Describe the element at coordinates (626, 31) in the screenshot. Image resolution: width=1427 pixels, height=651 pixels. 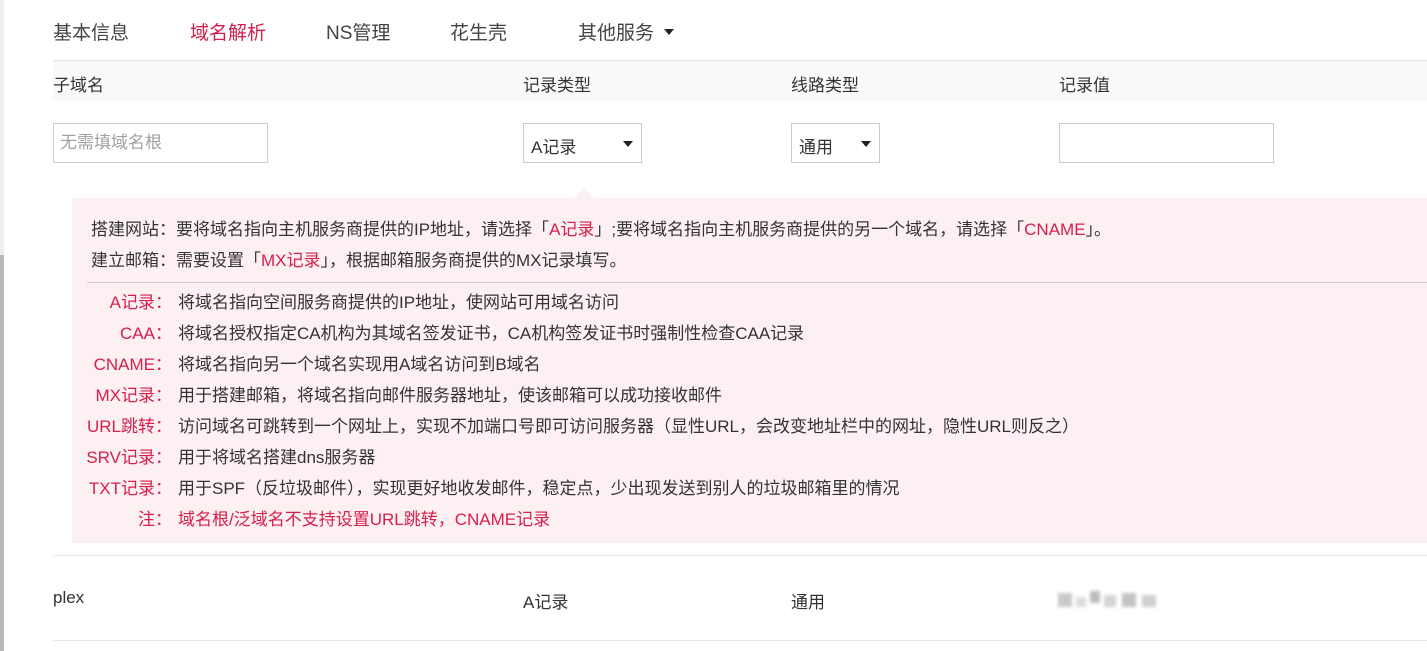
I see `tab-other-services: 其他服务` at that location.